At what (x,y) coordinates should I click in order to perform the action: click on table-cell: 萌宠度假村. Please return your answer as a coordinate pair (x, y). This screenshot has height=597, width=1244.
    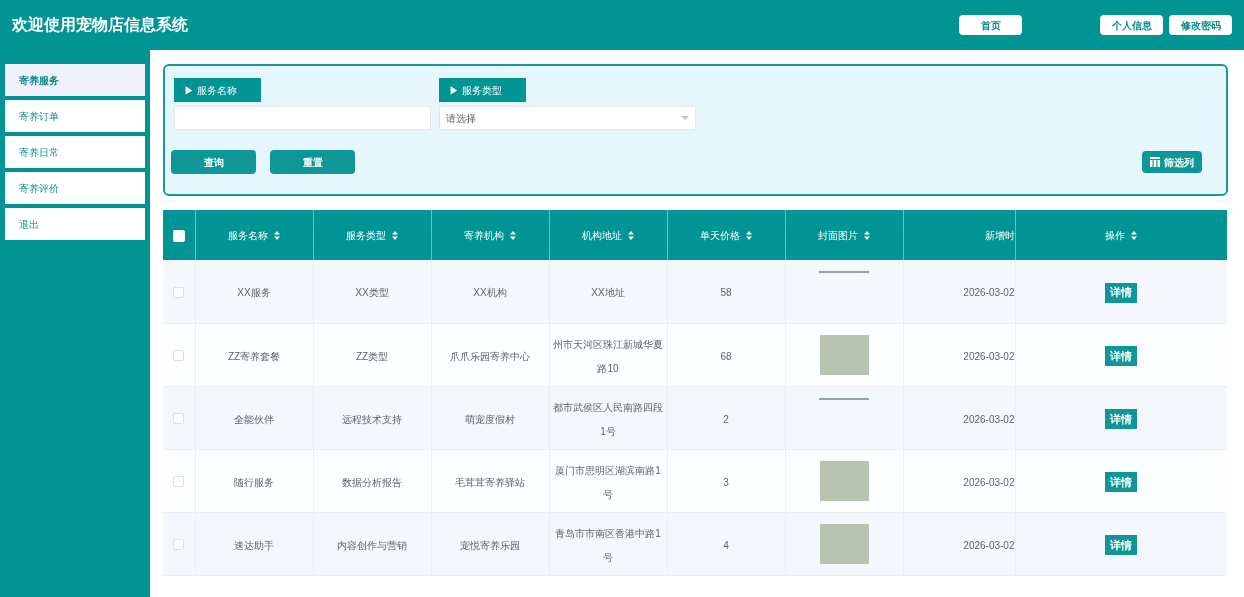
    Looking at the image, I should click on (490, 419).